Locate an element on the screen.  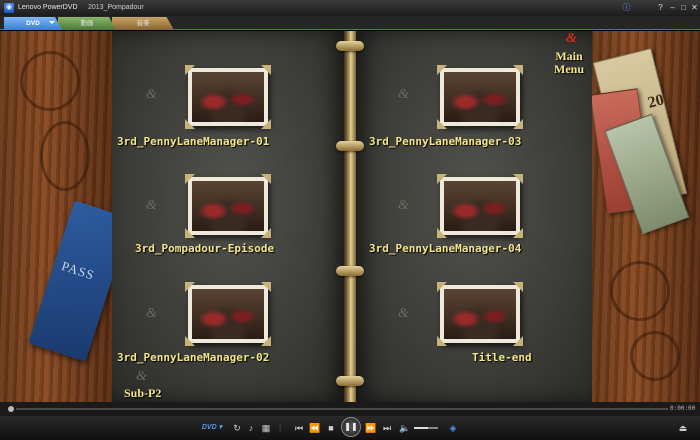
tab-dvd-label: DVD is located at coordinates (33, 23).